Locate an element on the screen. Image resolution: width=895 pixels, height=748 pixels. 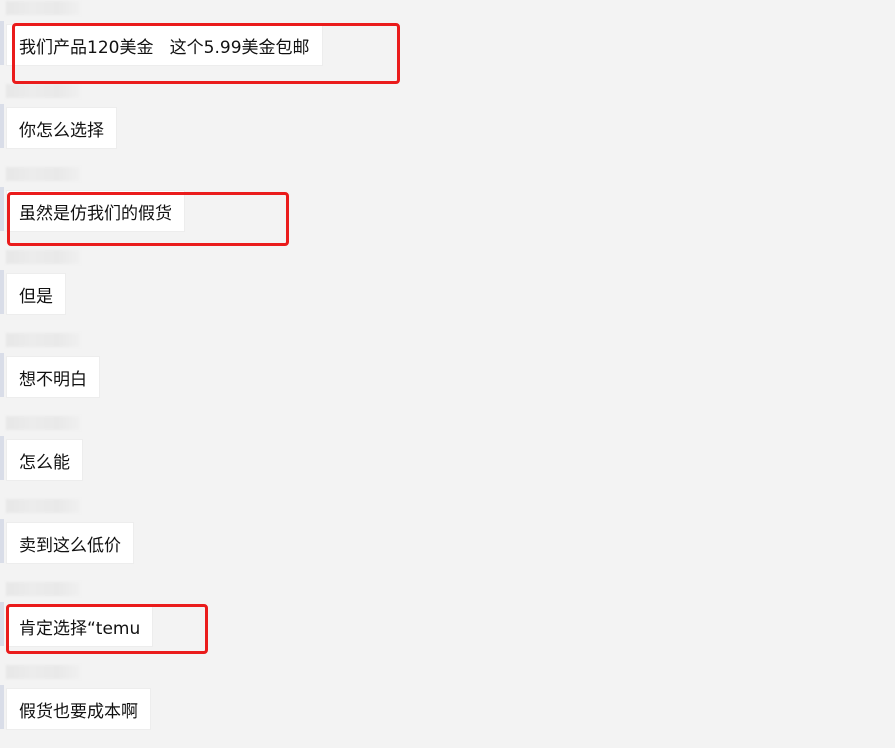
message-text: 卖到这么低价 is located at coordinates (70, 545).